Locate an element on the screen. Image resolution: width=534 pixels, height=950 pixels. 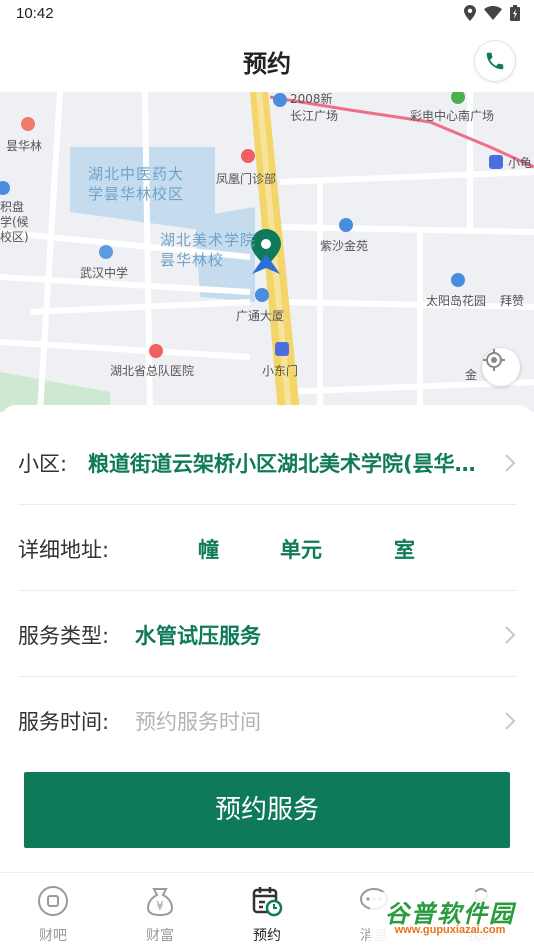
address-label: 详细地址: is located at coordinates (64, 550).